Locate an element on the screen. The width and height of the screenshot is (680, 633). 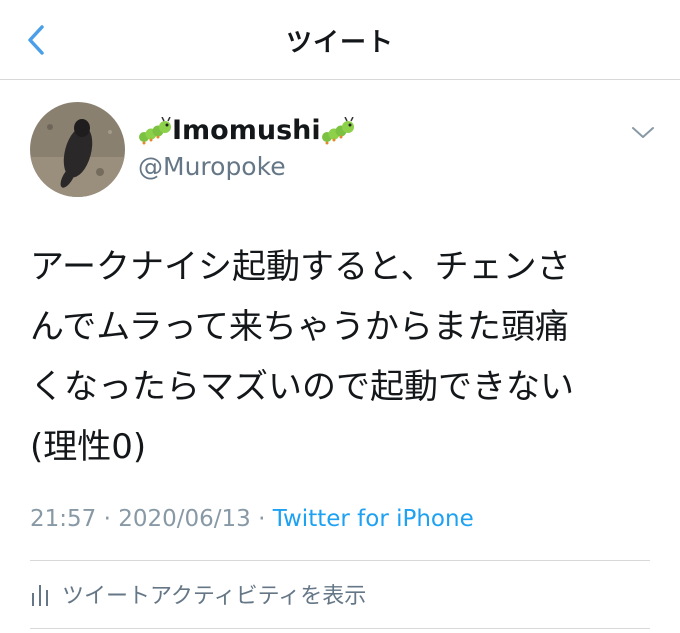
display-name-row: Imomushi is located at coordinates (246, 130).